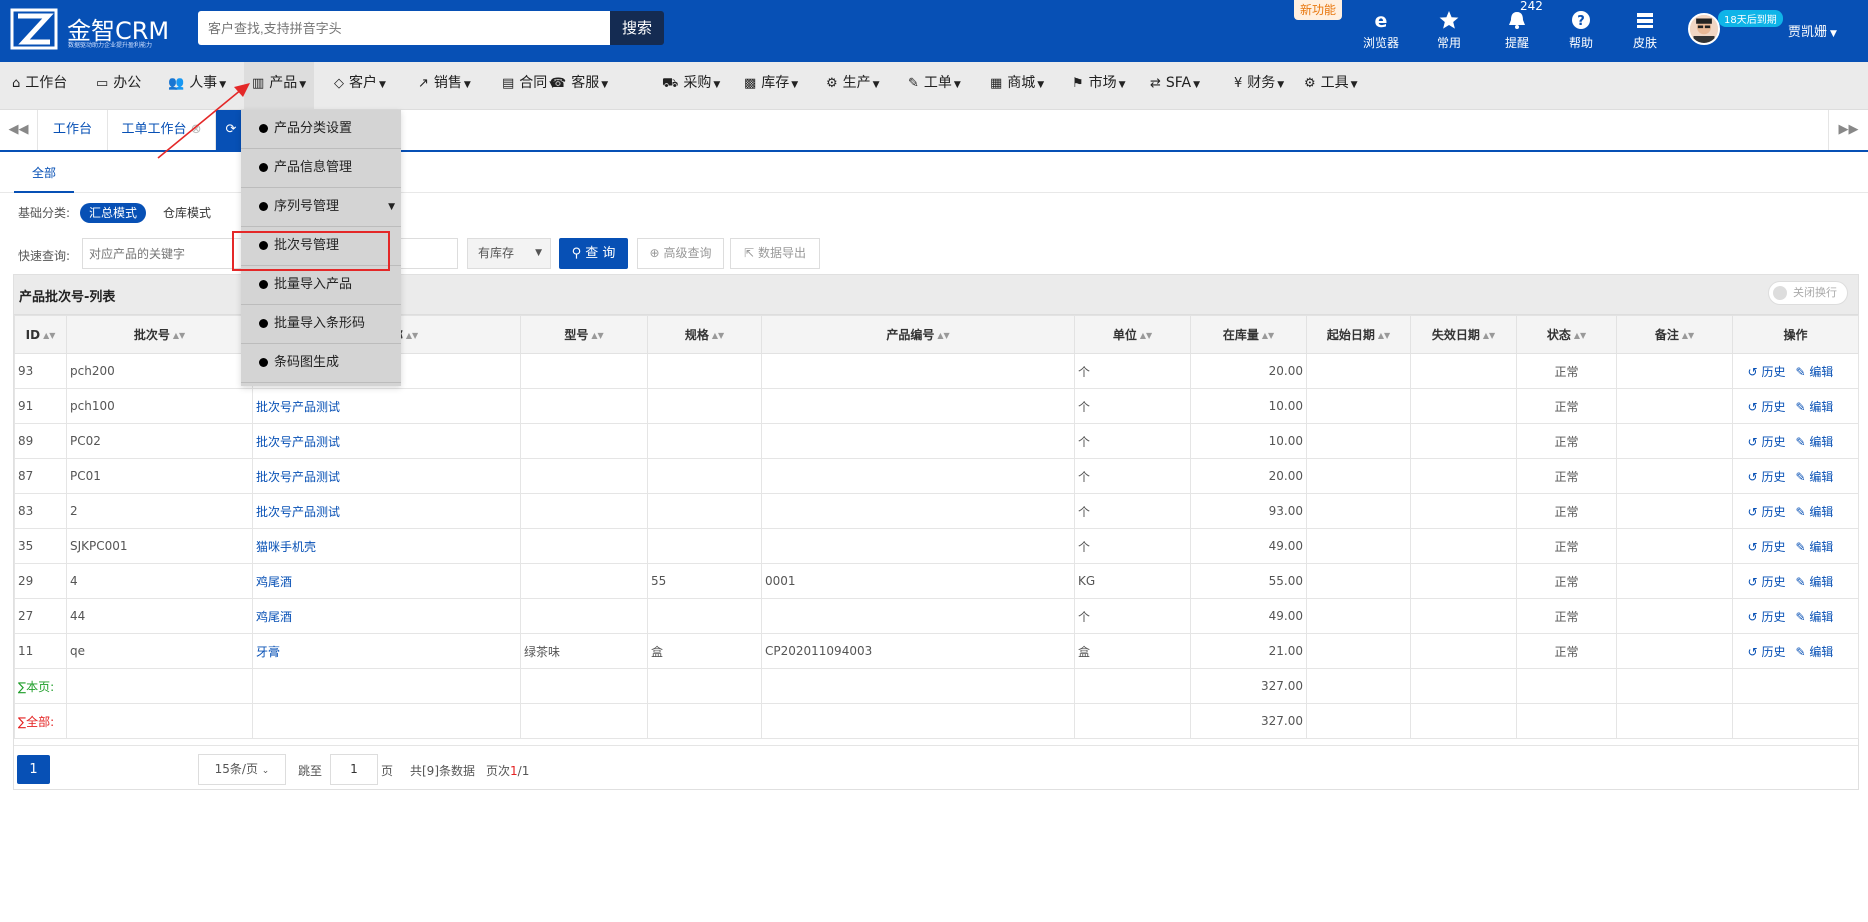 This screenshot has height=922, width=1868. Describe the element at coordinates (680, 253) in the screenshot. I see `advanced-query-button: ⊕ 高级查询` at that location.